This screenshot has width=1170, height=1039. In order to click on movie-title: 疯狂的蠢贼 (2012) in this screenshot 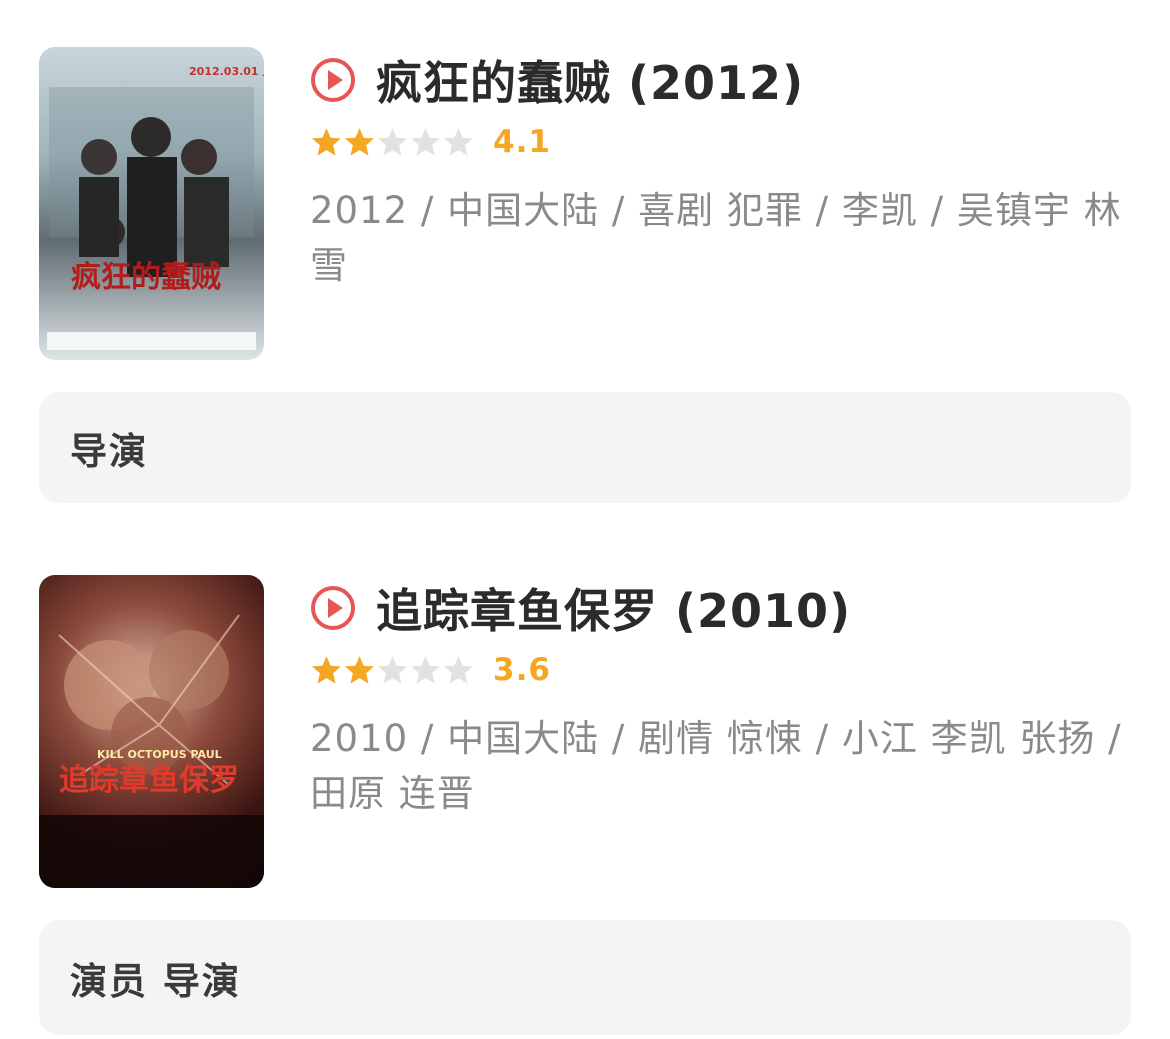, I will do `click(590, 80)`.